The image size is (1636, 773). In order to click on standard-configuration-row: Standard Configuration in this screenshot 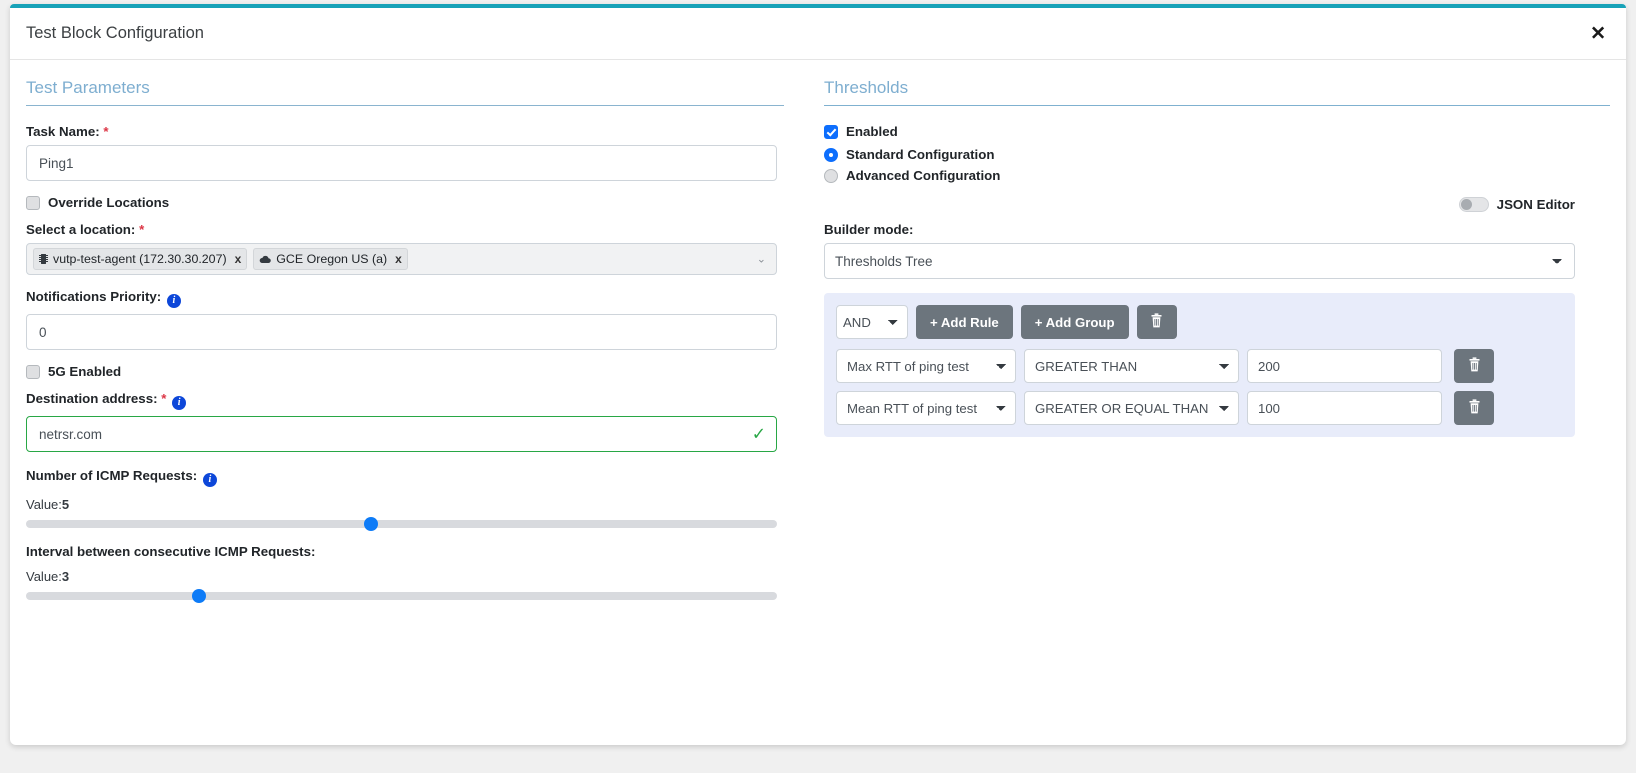, I will do `click(1217, 154)`.